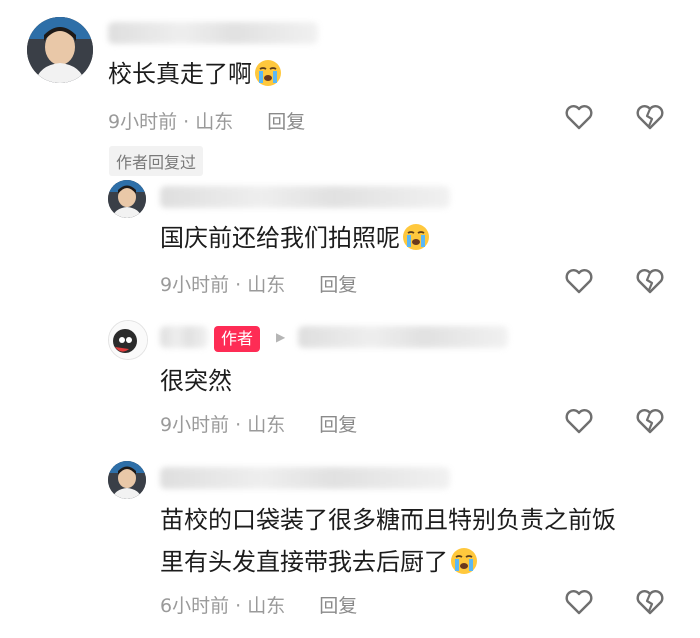  I want to click on reply-text-line: 苗校的口袋装了很多糖而且特别负责之前饭, so click(388, 520).